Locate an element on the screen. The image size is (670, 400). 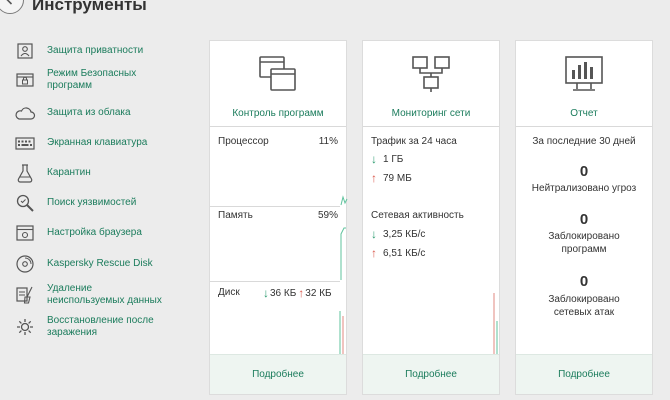
sidebar-item-cloud: Защита из облака is located at coordinates (106, 113).